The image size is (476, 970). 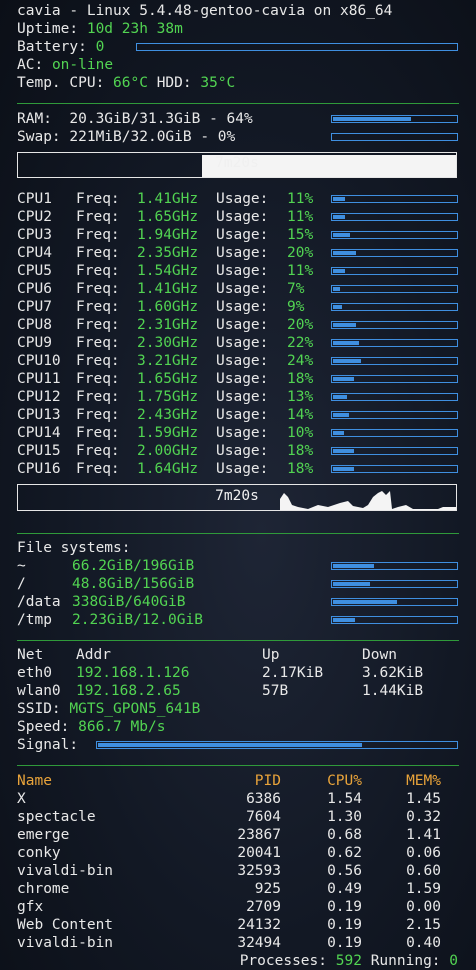 What do you see at coordinates (423, 925) in the screenshot?
I see `process-mem: 2.15` at bounding box center [423, 925].